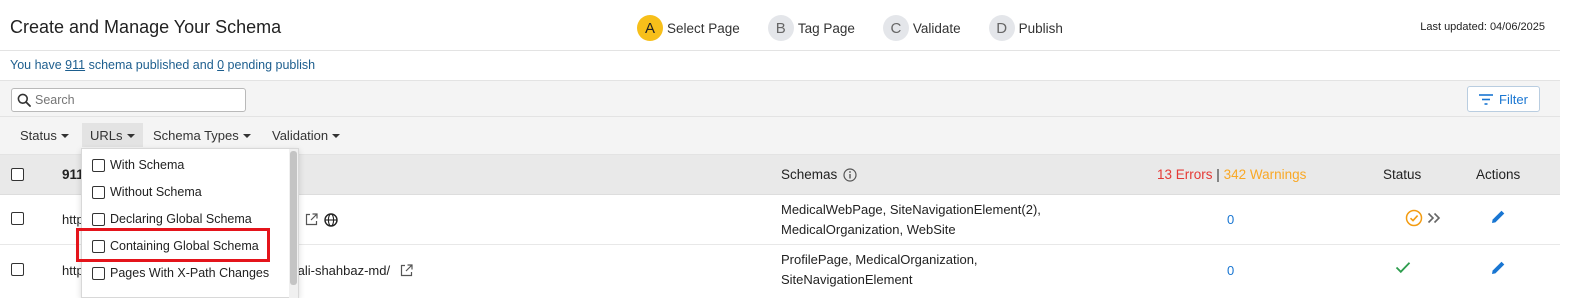 This screenshot has width=1596, height=298. I want to click on search-box, so click(128, 100).